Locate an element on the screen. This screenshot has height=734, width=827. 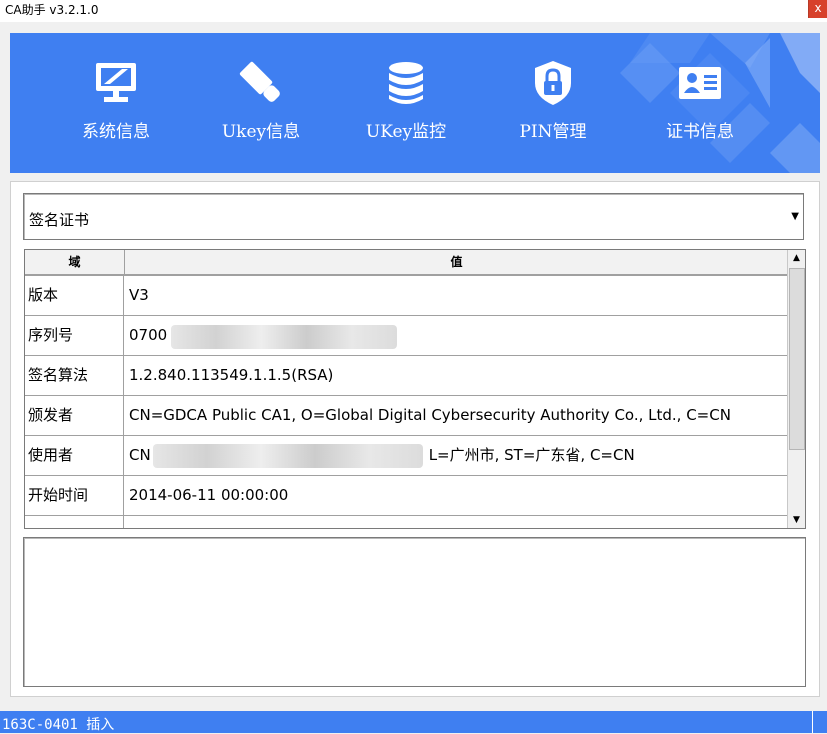
scroll-up-icon: ▲ is located at coordinates (796, 258).